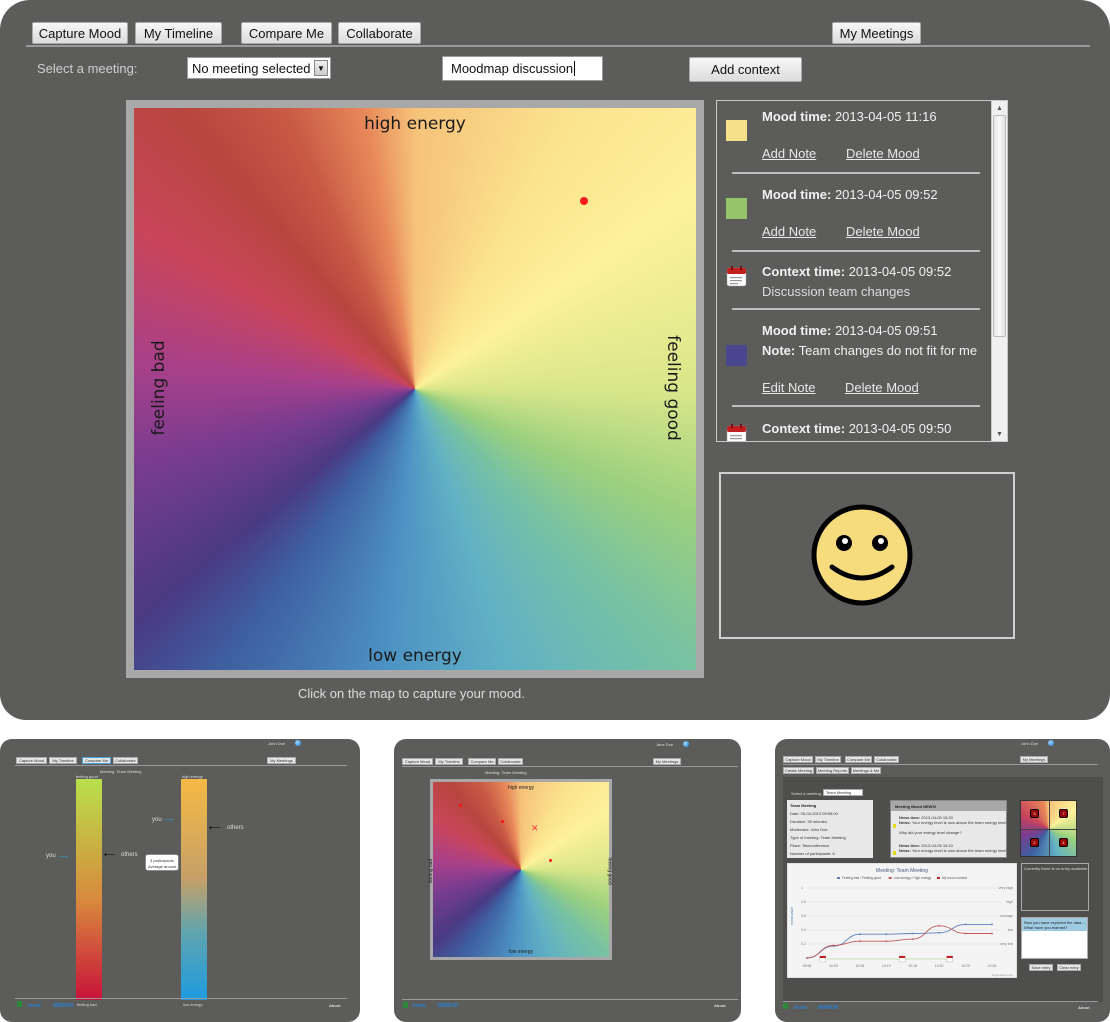 This screenshot has height=1022, width=1110. I want to click on scroll-up-arrow-icon: ▲, so click(999, 108).